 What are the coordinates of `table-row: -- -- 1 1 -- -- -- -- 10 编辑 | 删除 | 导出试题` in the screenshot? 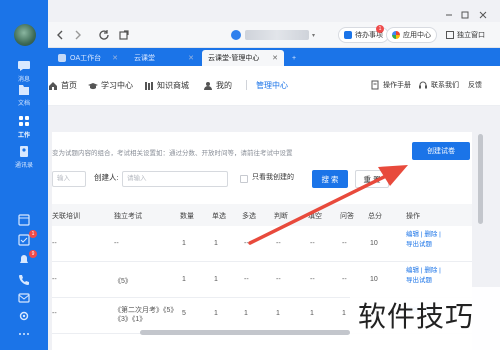 It's located at (262, 244).